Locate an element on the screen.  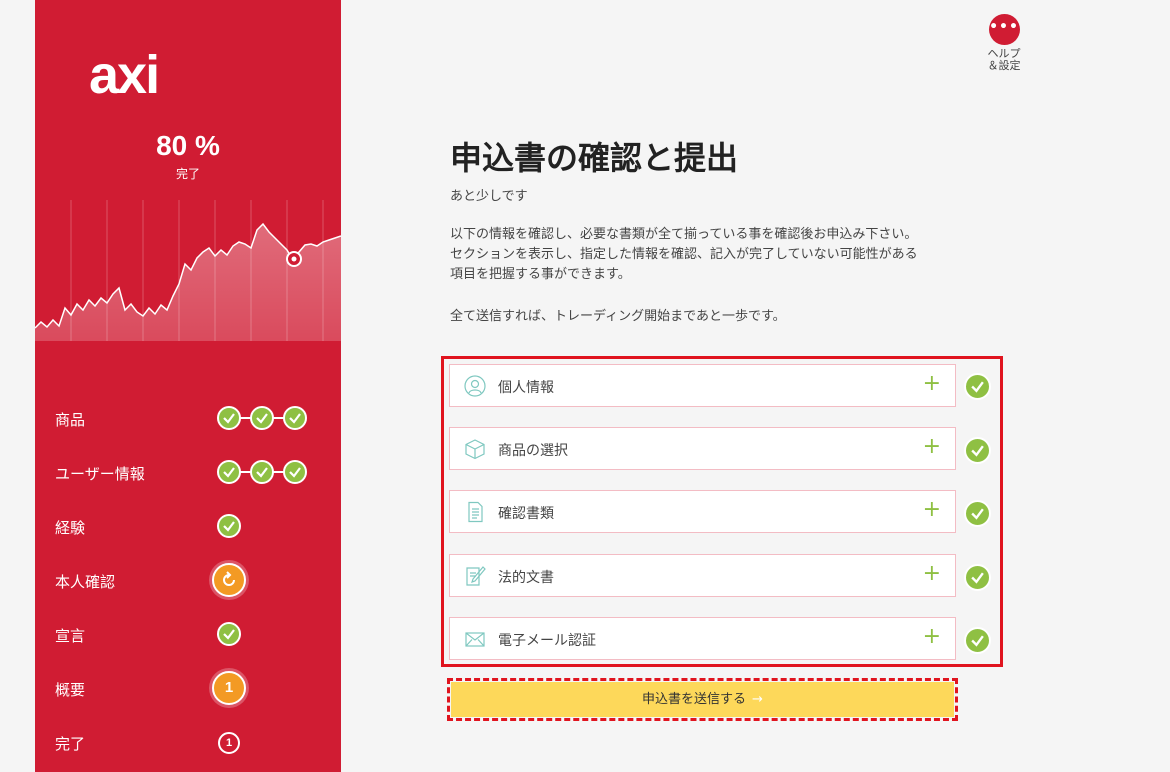
section-label: 商品の選択 is located at coordinates (533, 451).